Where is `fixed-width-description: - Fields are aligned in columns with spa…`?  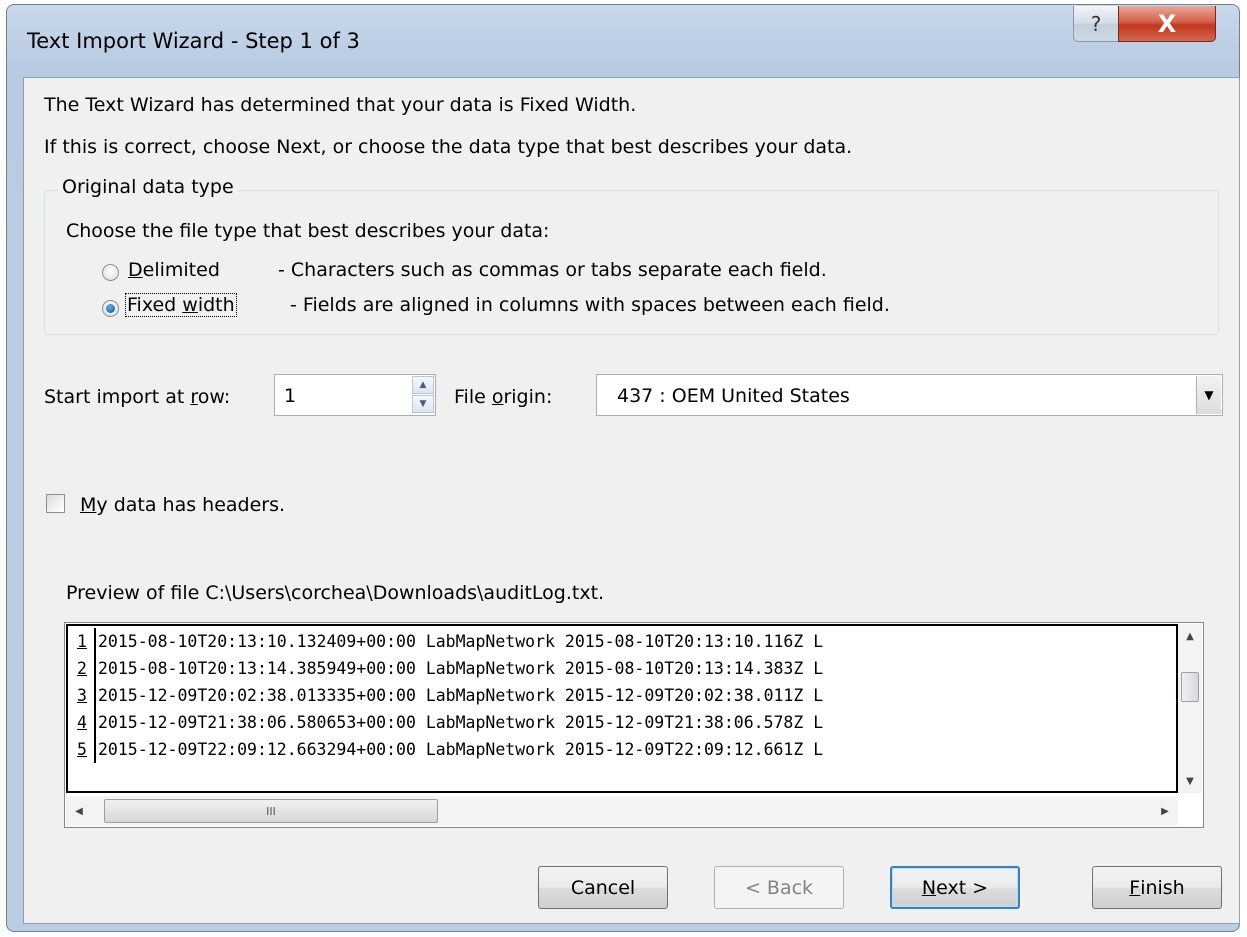
fixed-width-description: - Fields are aligned in columns with spa… is located at coordinates (590, 305).